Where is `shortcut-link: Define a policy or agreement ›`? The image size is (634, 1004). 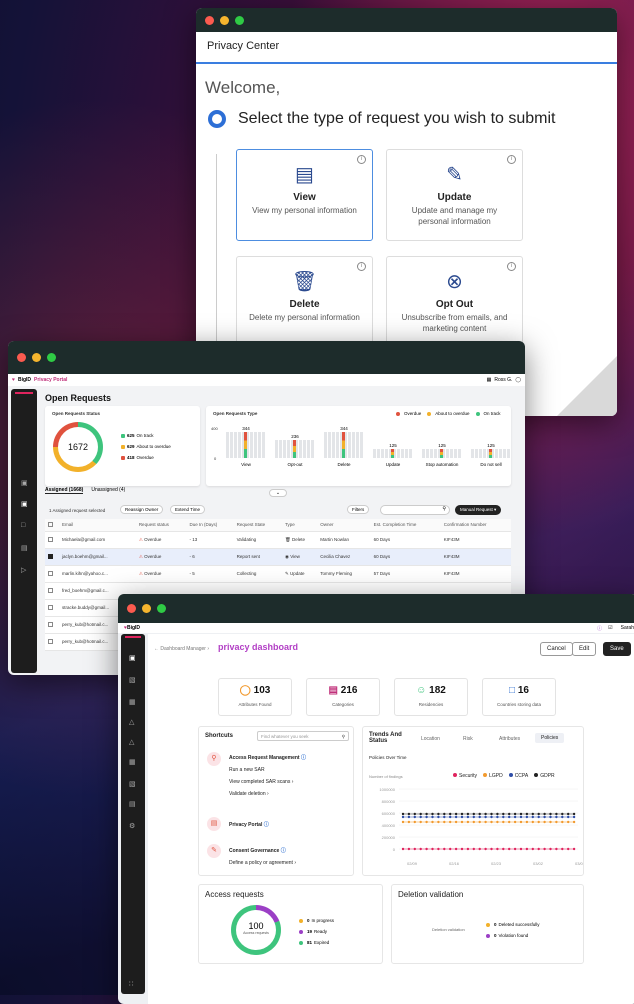
shortcut-link: Define a policy or agreement › is located at coordinates (262, 863).